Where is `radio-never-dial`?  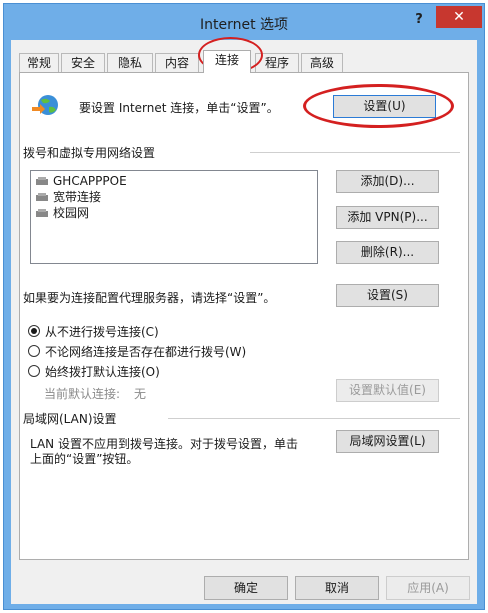
radio-never-dial is located at coordinates (34, 331).